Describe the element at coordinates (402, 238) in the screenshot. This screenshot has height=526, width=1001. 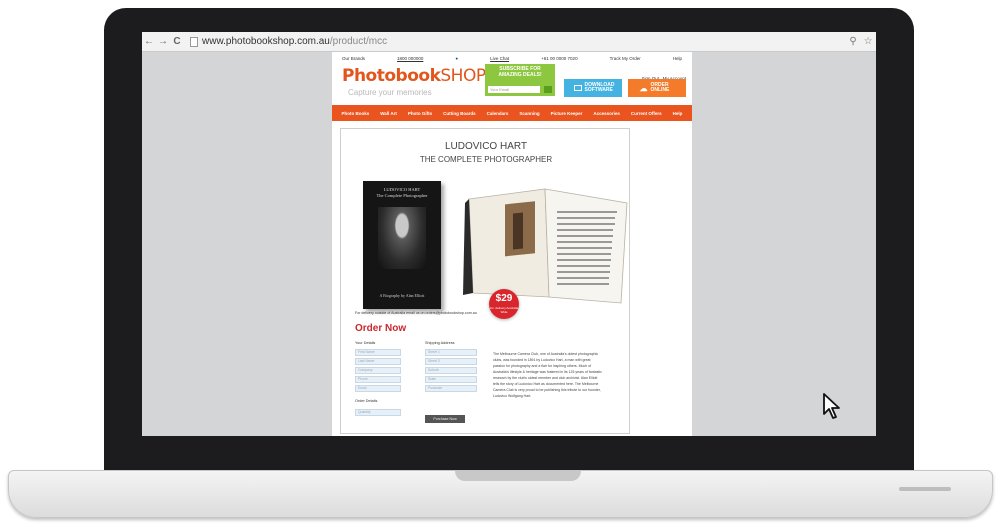
I see `portrait-photo` at that location.